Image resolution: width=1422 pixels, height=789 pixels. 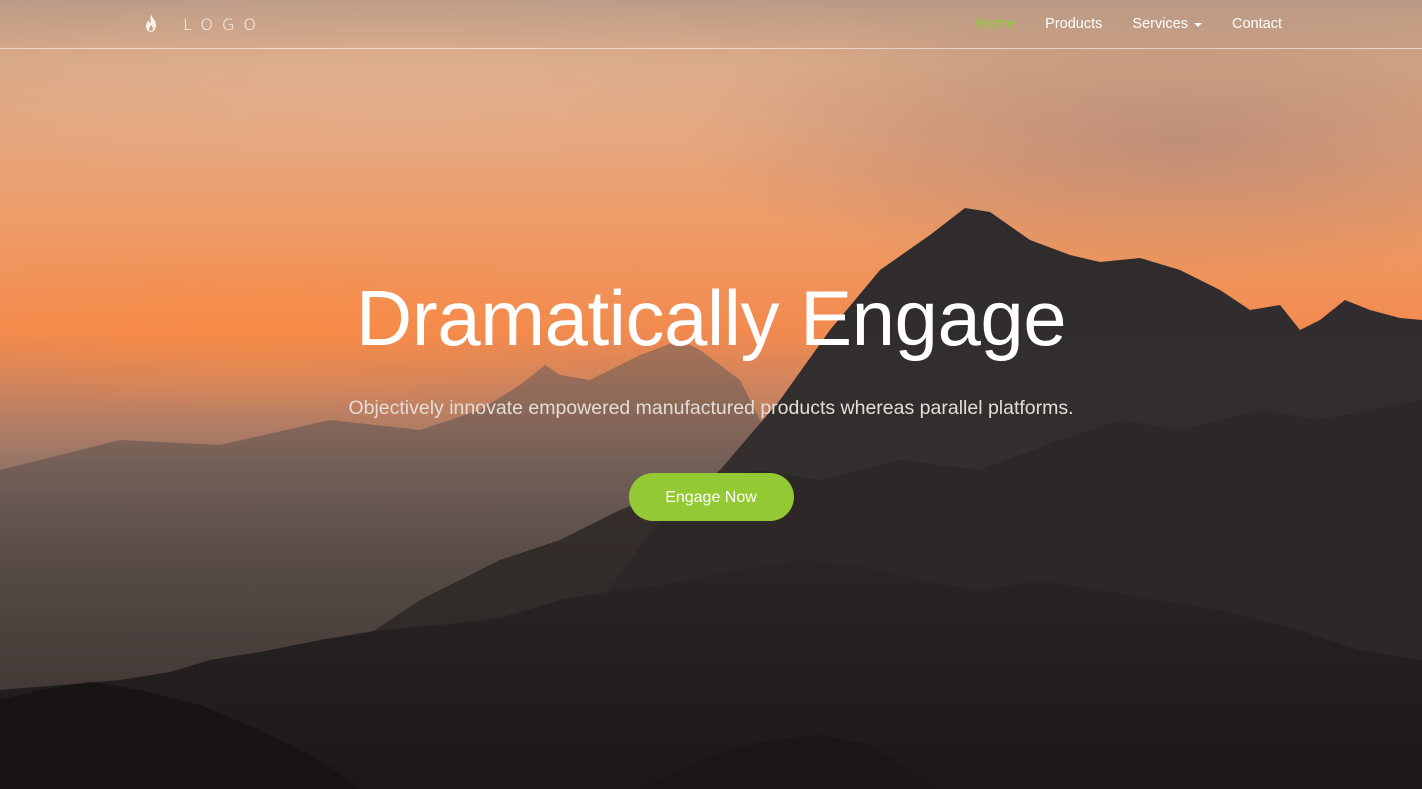 I want to click on logo-text: LOGO, so click(x=224, y=24).